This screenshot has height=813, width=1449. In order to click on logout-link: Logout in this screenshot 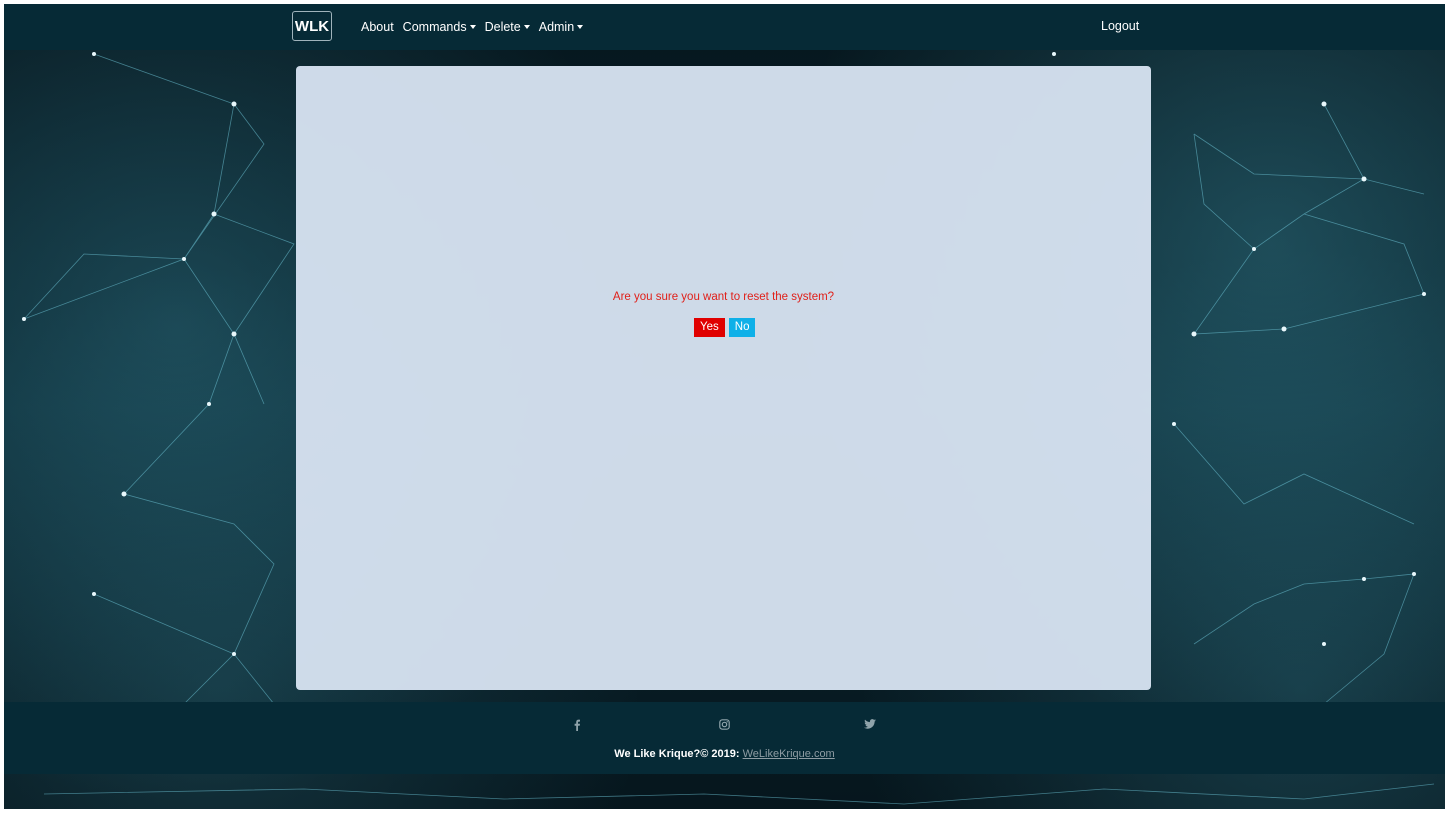, I will do `click(1120, 26)`.